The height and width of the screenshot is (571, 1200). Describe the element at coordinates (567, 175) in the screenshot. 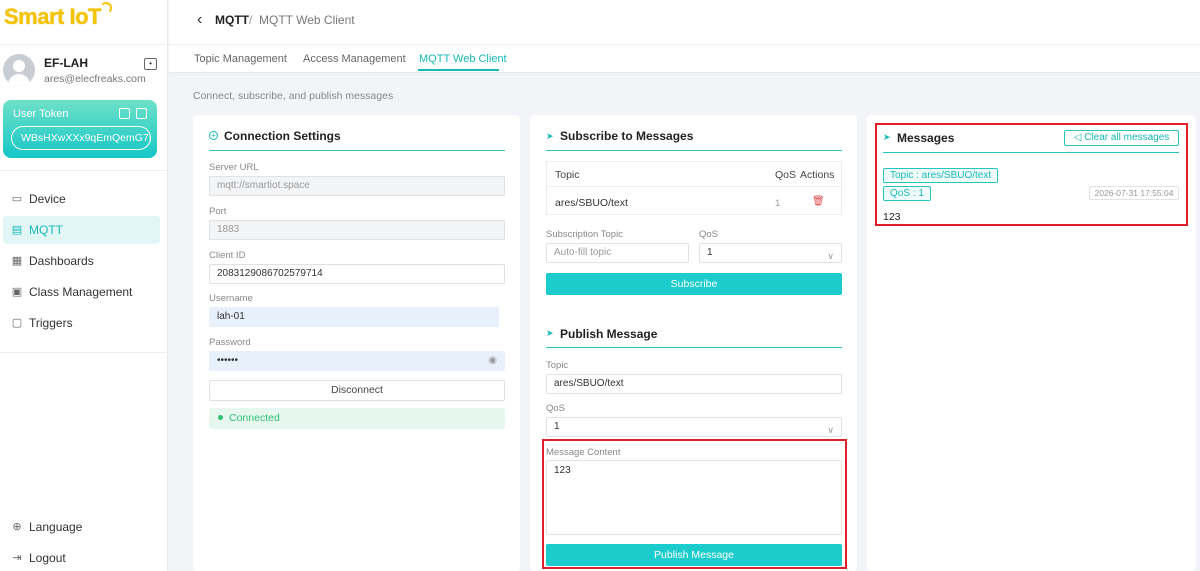

I see `column-header: Topic` at that location.